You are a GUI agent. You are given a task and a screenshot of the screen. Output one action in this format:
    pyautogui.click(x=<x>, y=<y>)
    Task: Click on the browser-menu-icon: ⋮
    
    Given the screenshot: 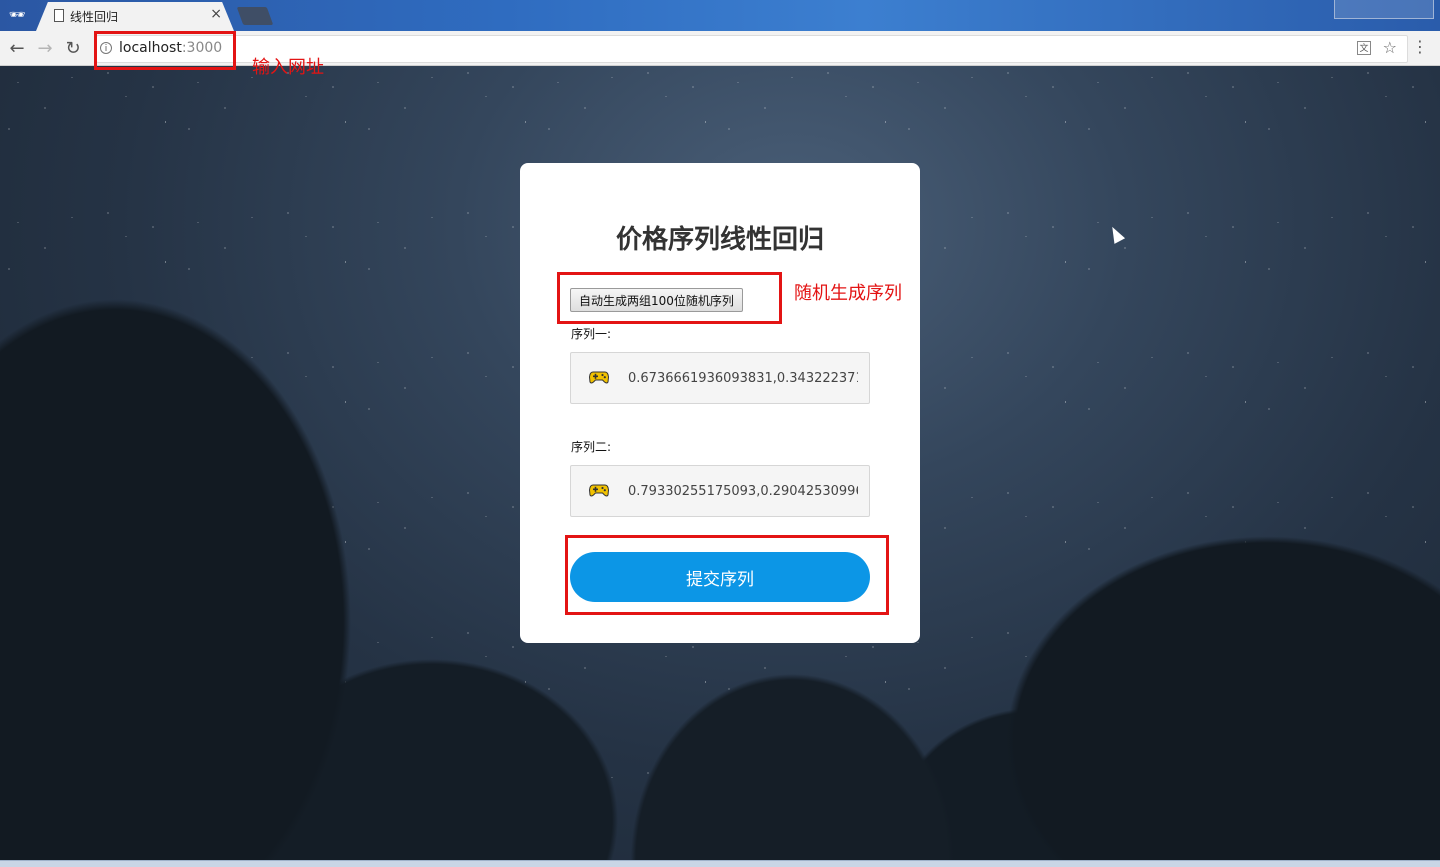 What is the action you would take?
    pyautogui.click(x=1420, y=47)
    